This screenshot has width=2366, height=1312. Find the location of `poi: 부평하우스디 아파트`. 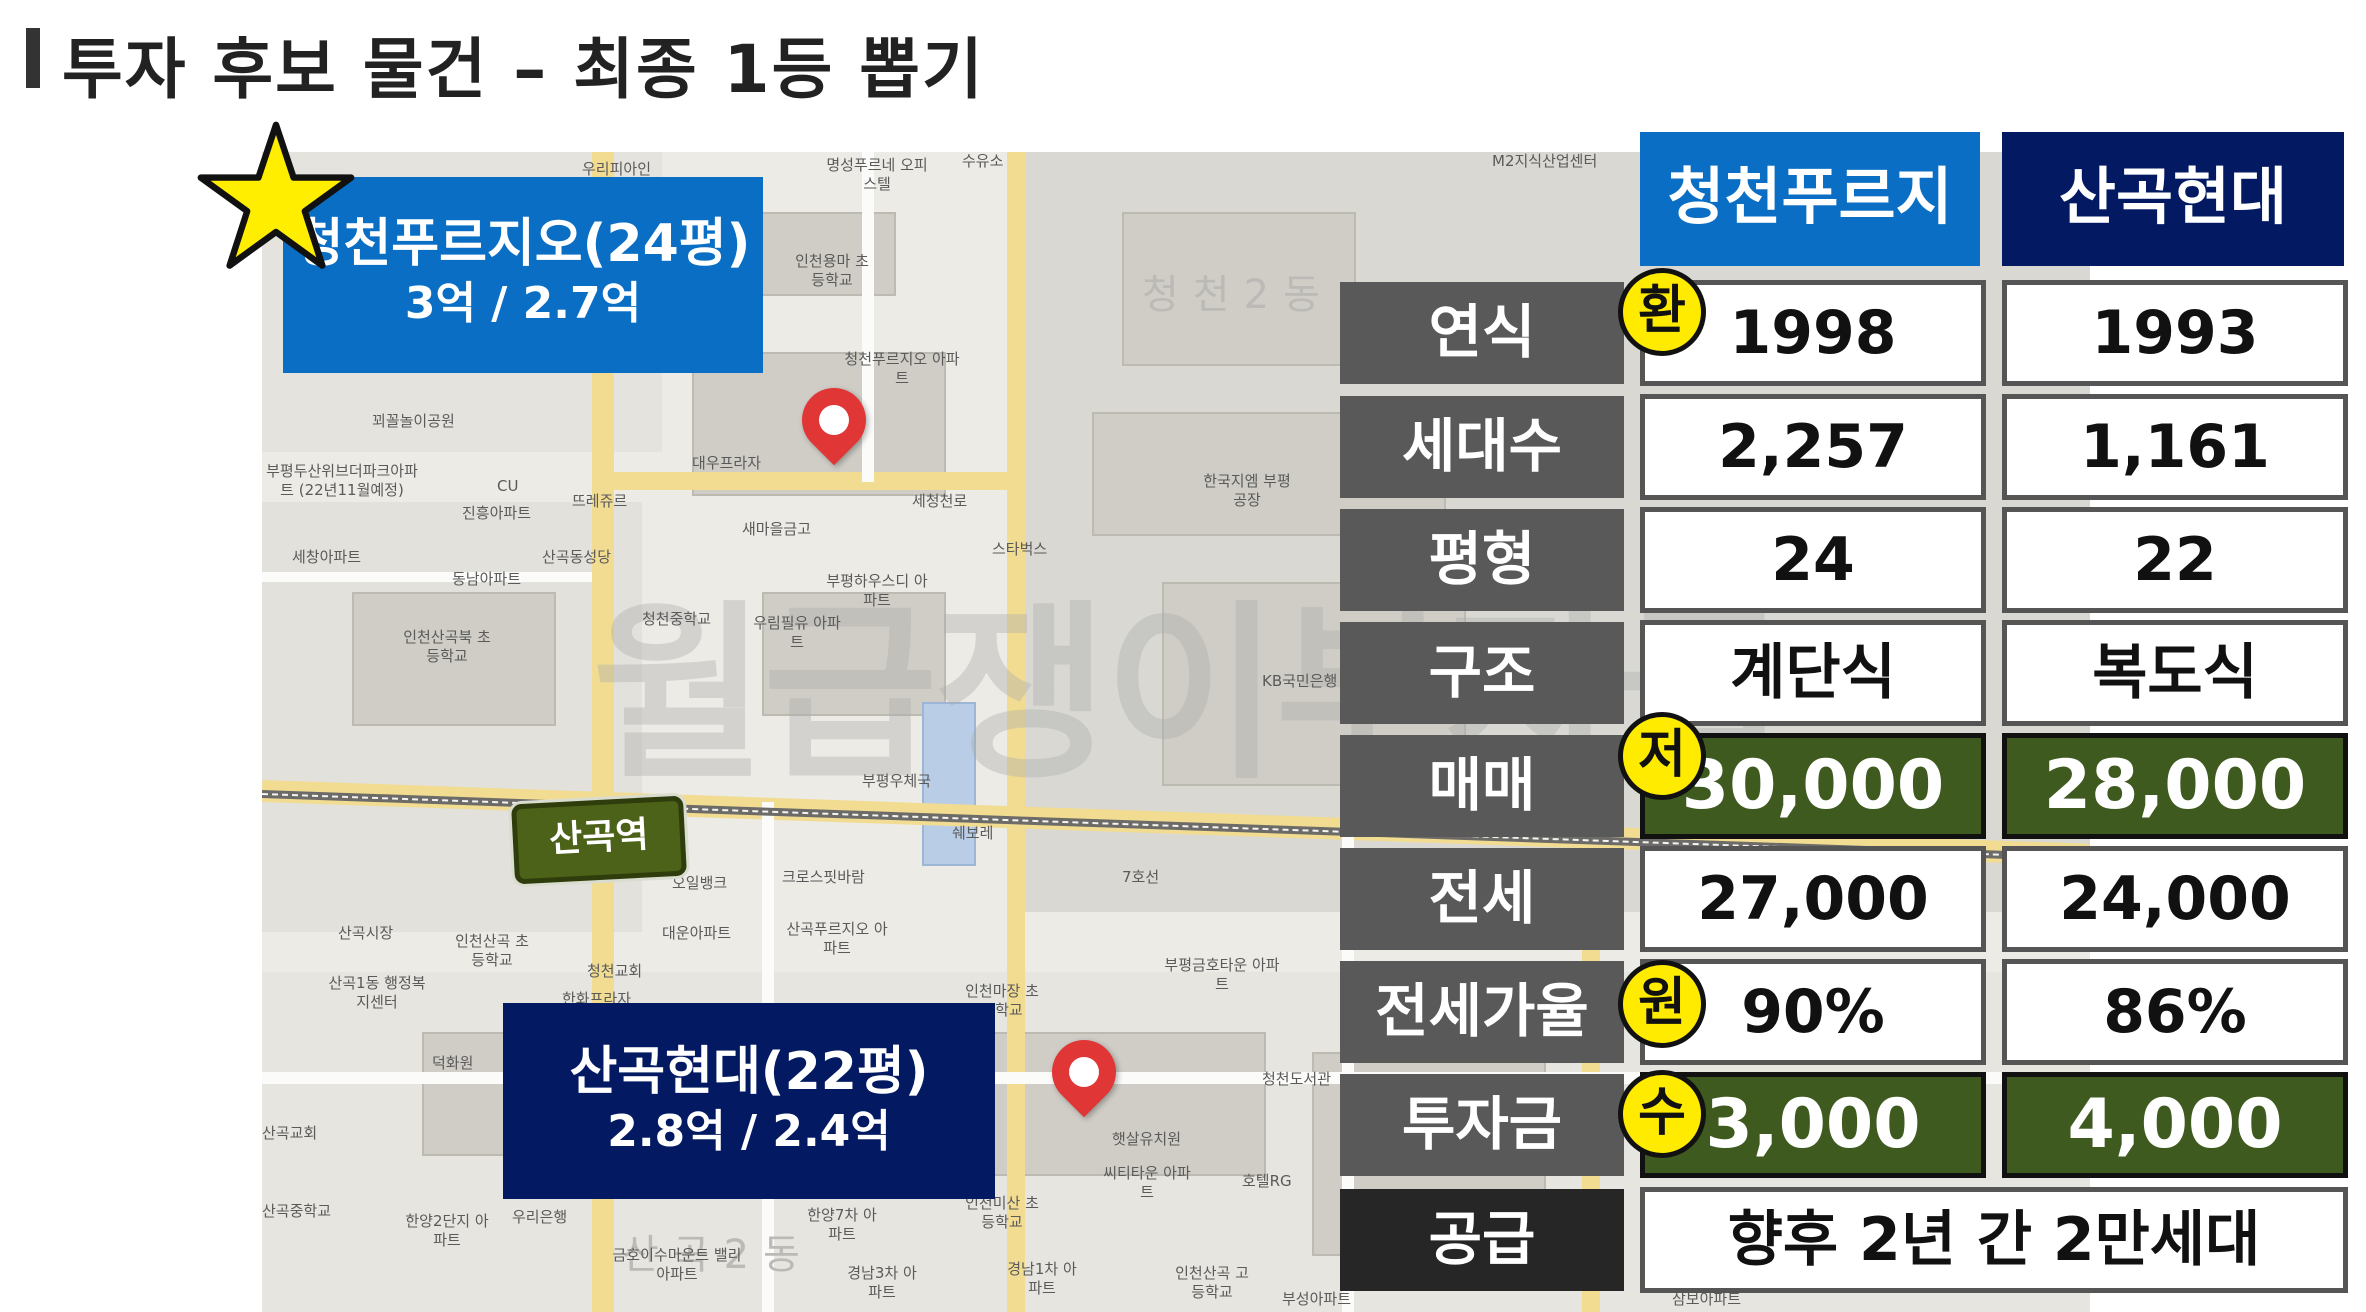

poi: 부평하우스디 아파트 is located at coordinates (877, 590).